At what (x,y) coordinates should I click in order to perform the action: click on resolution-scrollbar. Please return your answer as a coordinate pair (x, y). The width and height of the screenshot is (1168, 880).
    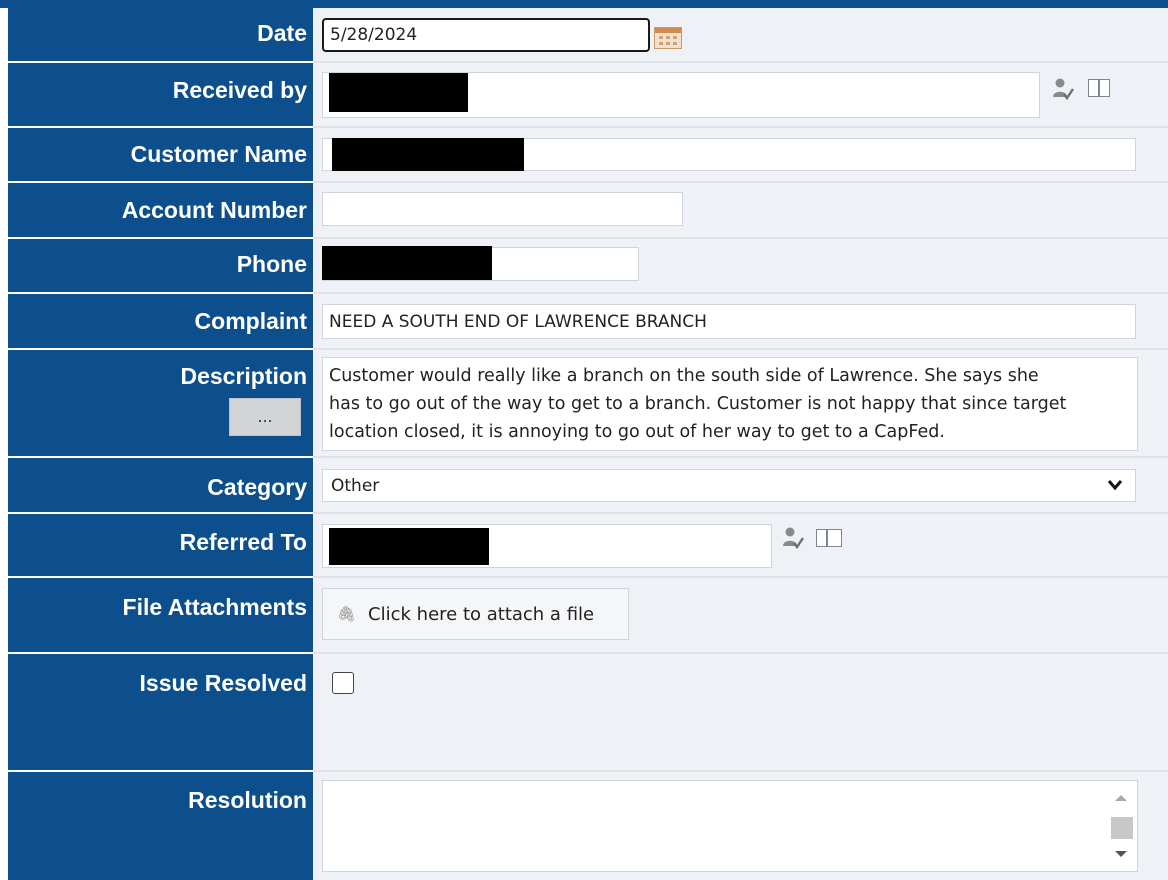
    Looking at the image, I should click on (1121, 826).